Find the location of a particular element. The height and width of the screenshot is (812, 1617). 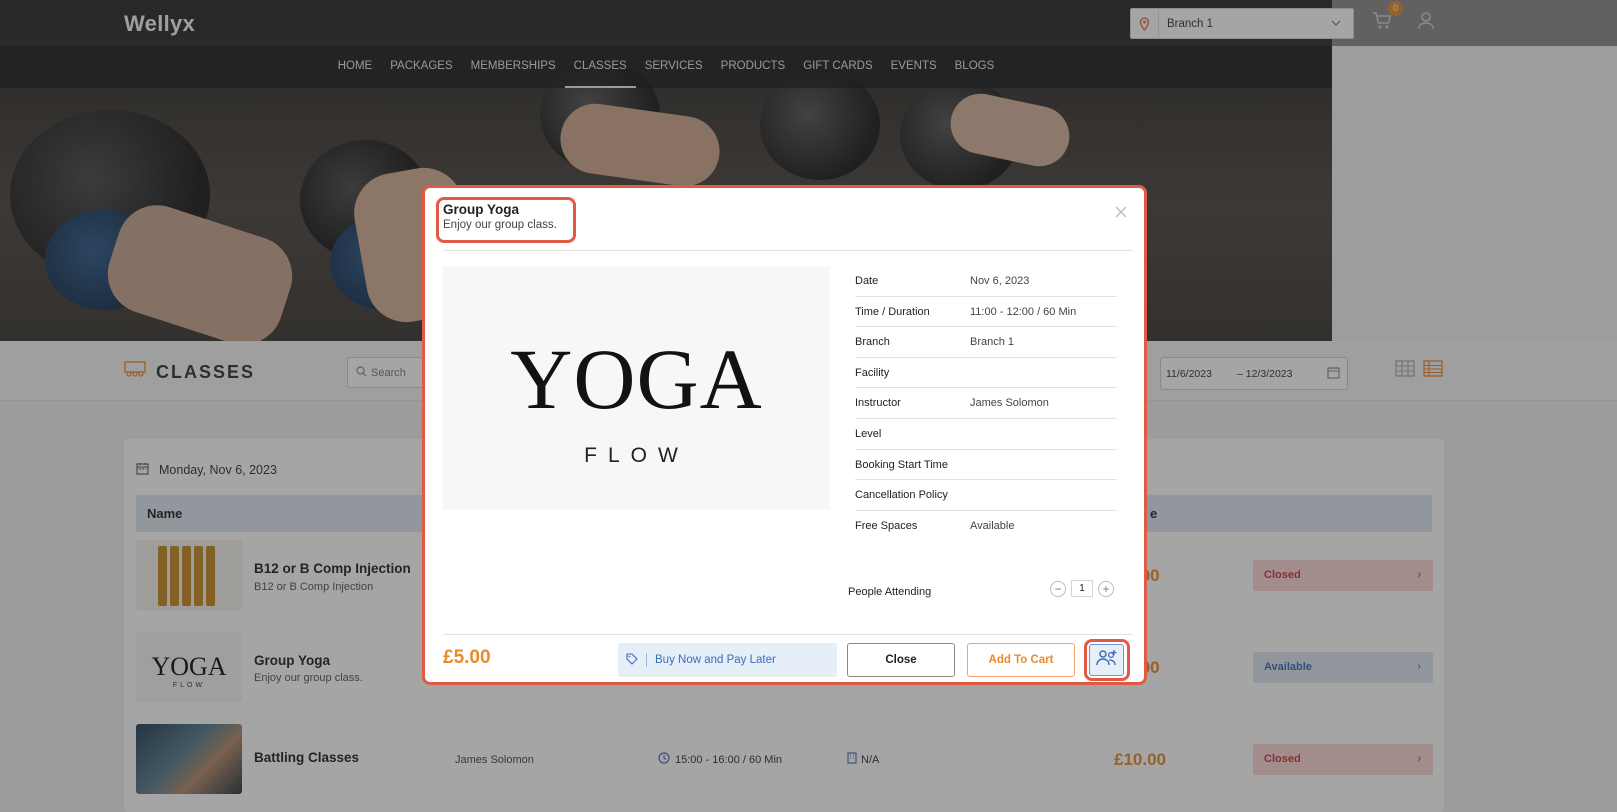

detail-value: Nov 6, 2023 is located at coordinates (1000, 281).